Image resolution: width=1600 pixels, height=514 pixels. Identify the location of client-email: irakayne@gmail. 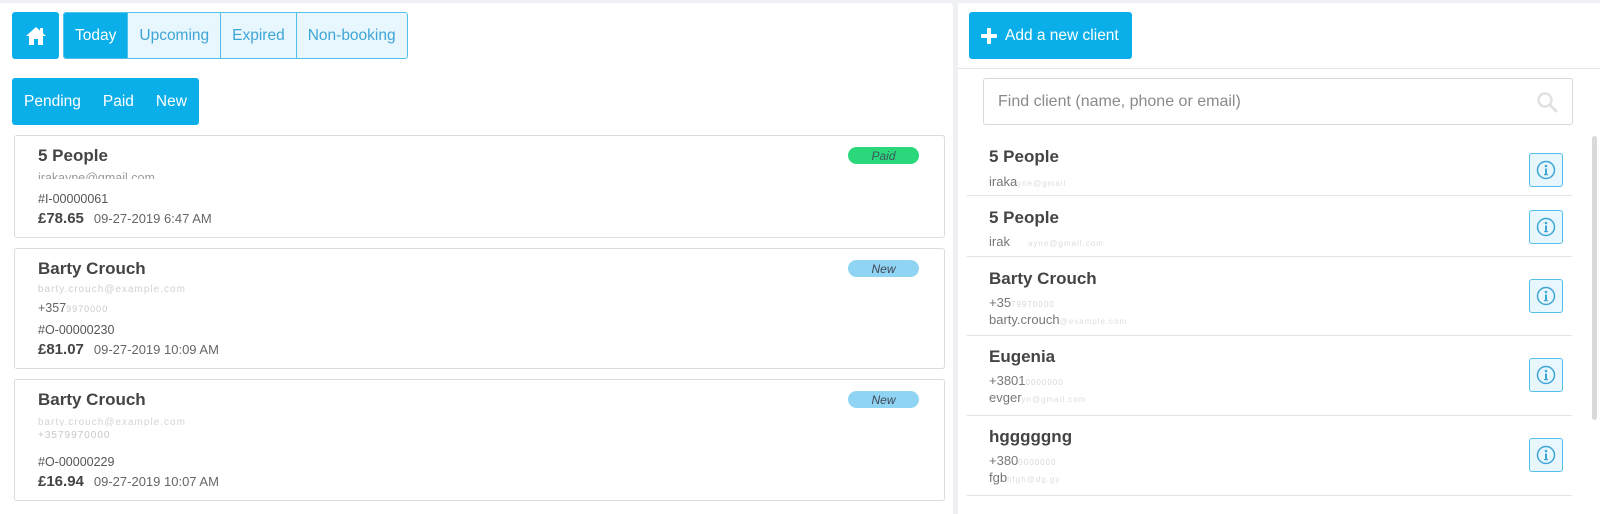
(1027, 181).